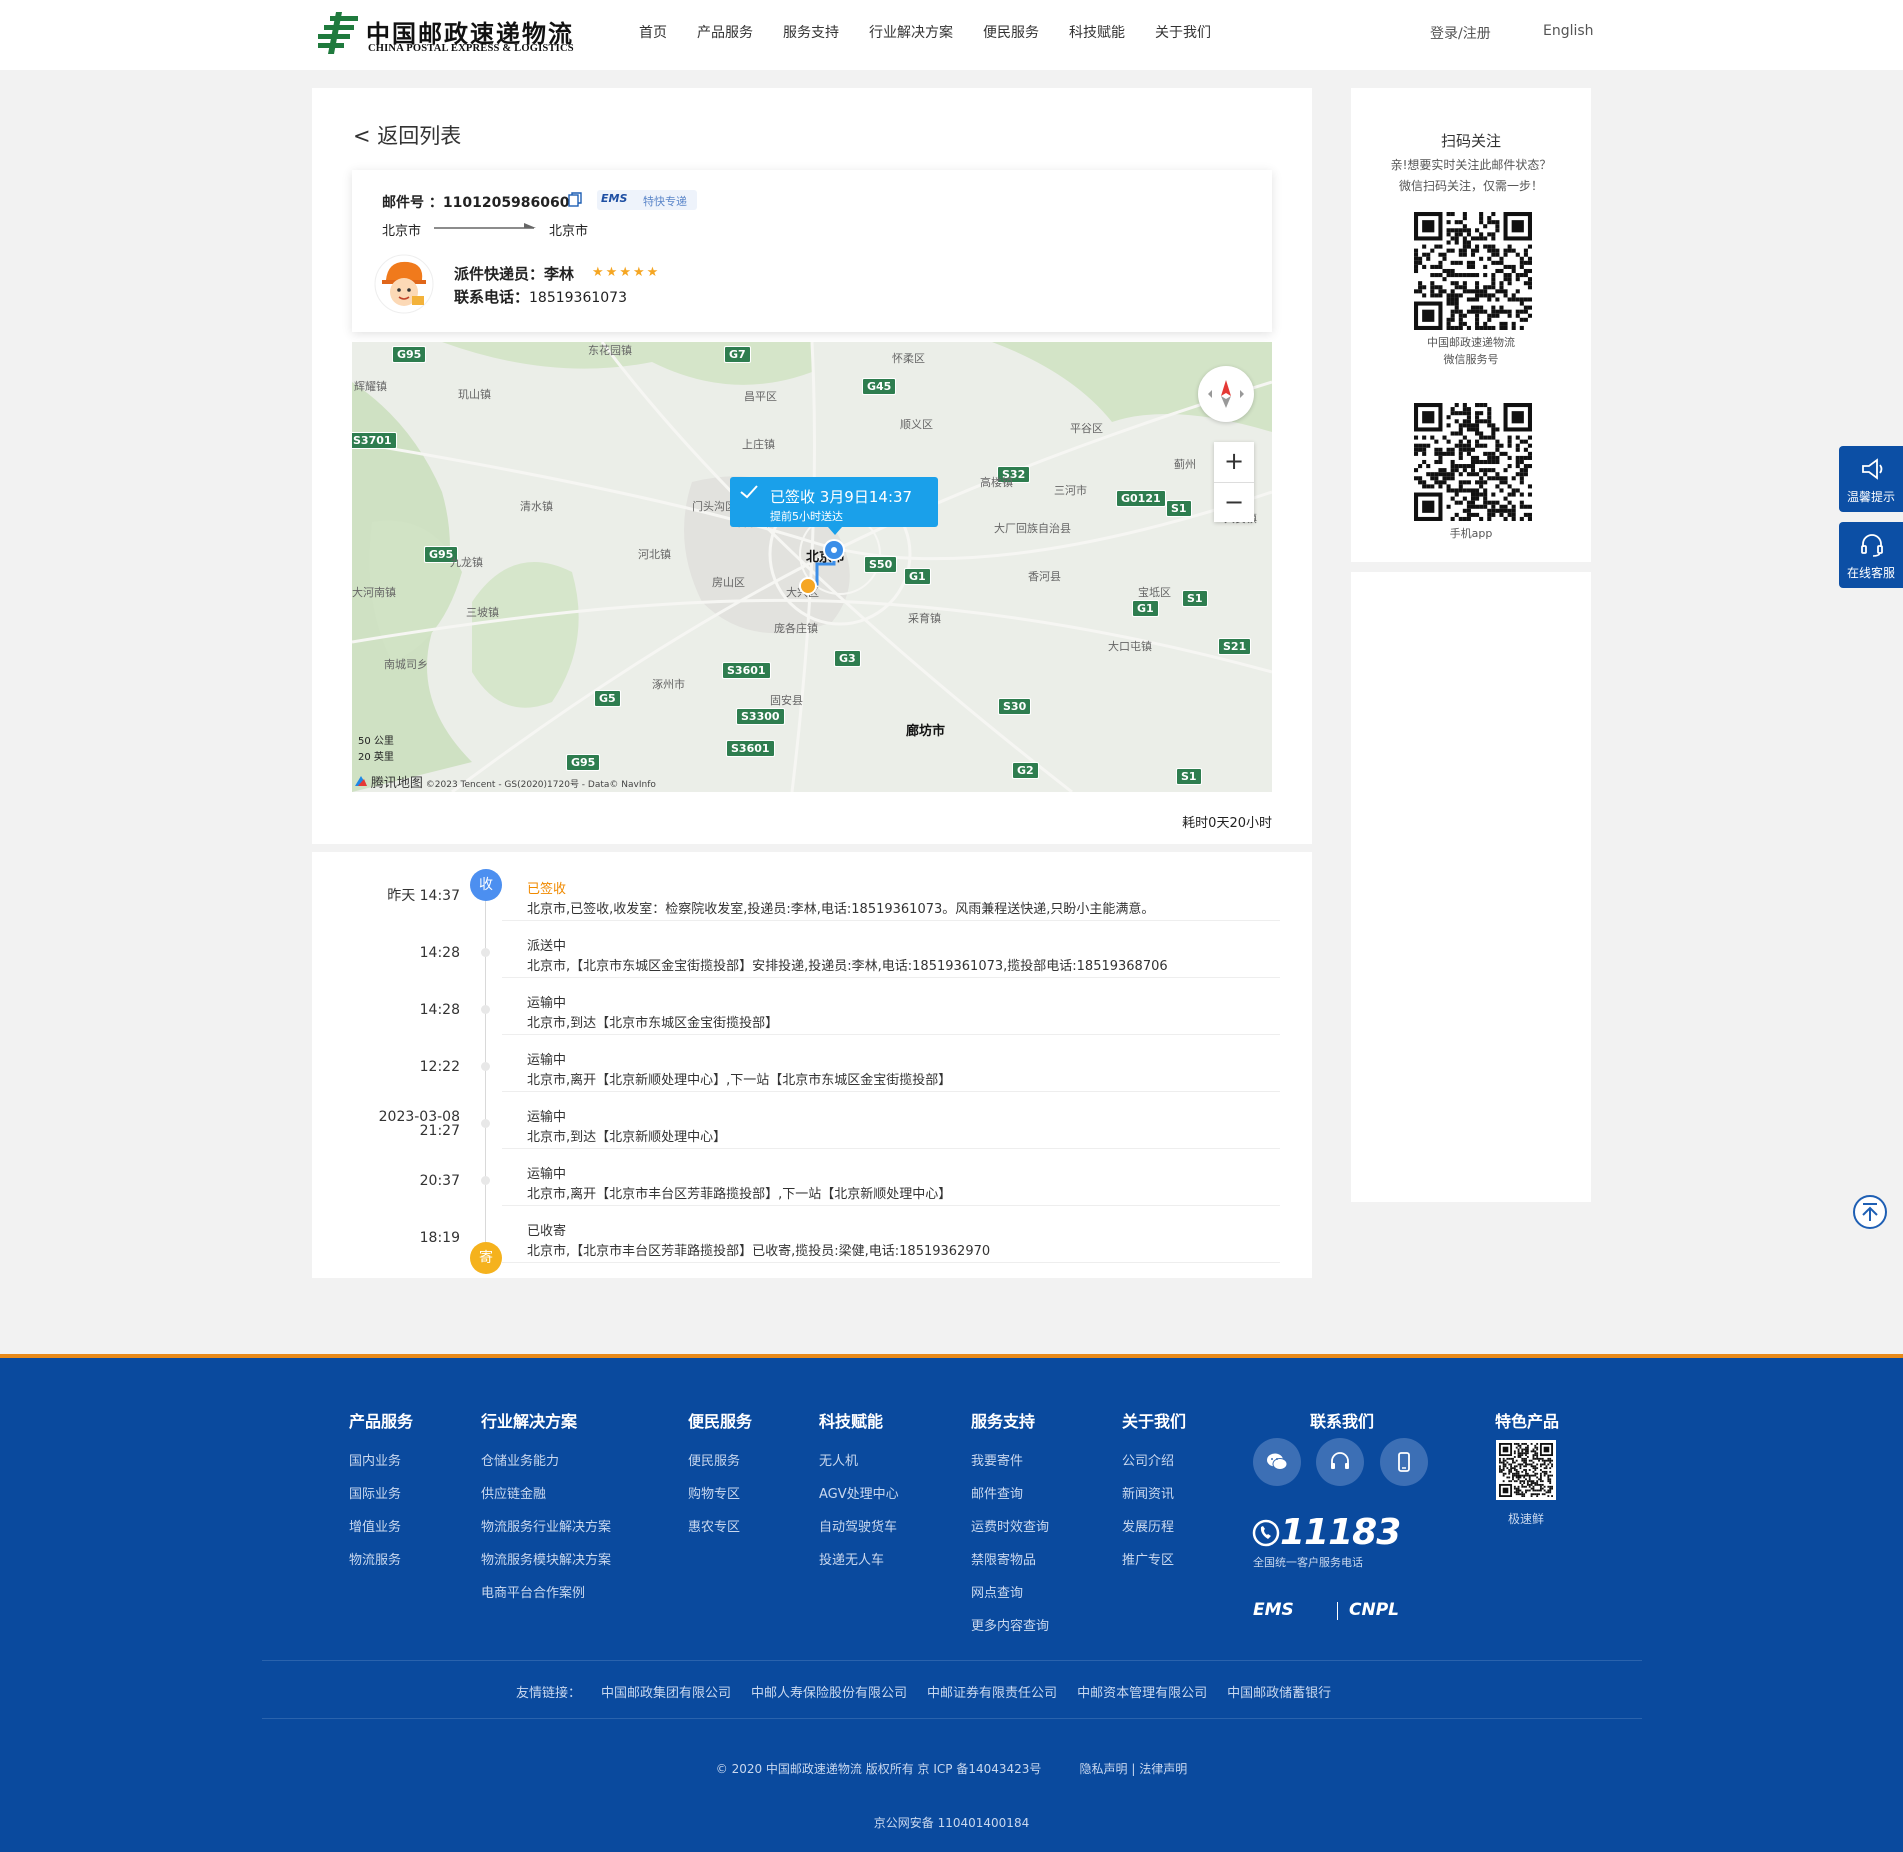  Describe the element at coordinates (1130, 646) in the screenshot. I see `map-place-label: 大口屯镇` at that location.